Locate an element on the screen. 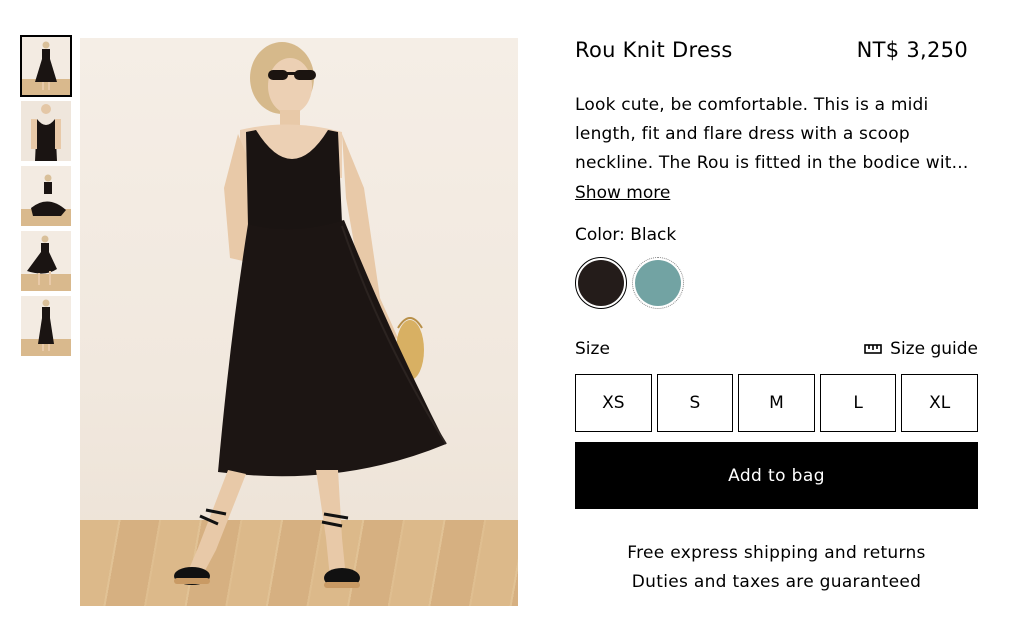 Image resolution: width=1024 pixels, height=623 pixels. size-m-button: M is located at coordinates (776, 403).